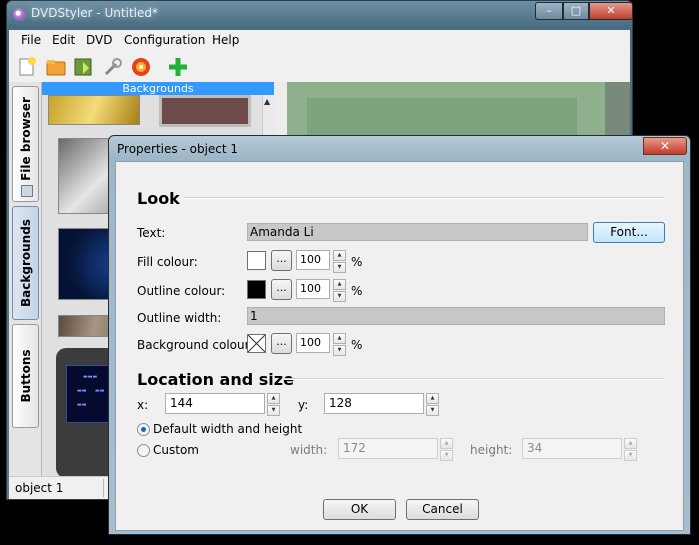 This screenshot has height=545, width=699. What do you see at coordinates (630, 449) in the screenshot?
I see `height-stepper: ▲ ▼` at bounding box center [630, 449].